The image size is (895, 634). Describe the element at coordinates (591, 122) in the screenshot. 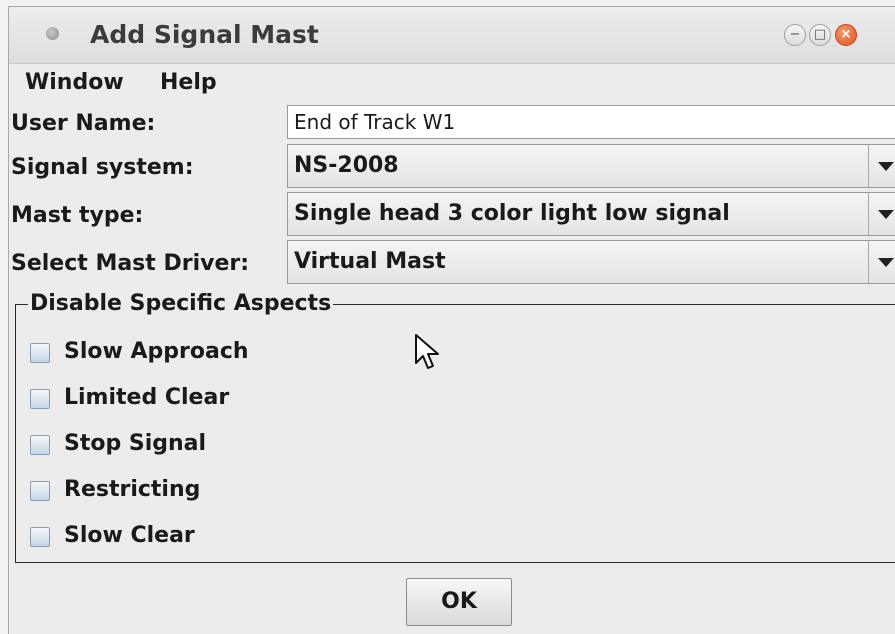

I see `user-name-input: End of Track W1` at that location.